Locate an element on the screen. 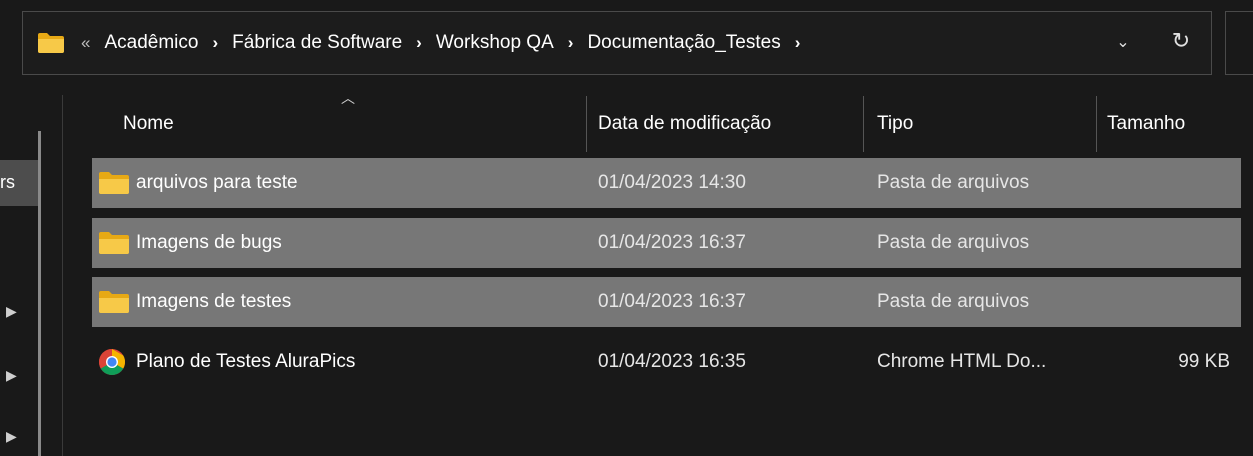 This screenshot has height=456, width=1253. chevron-down-icon: ⌄ is located at coordinates (1123, 42).